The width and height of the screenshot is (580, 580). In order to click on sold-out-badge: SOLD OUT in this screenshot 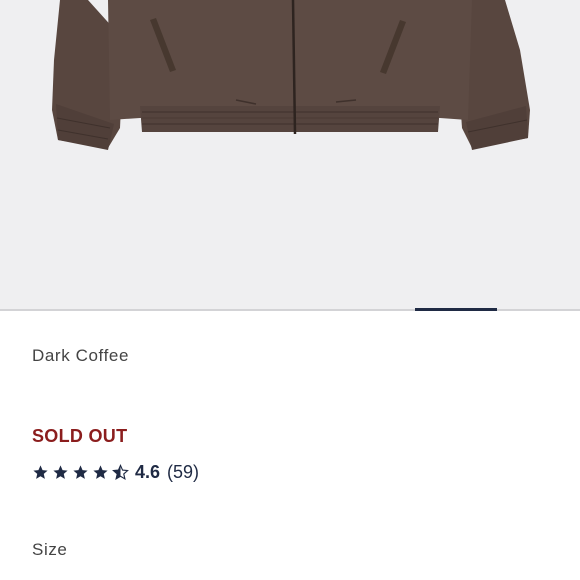, I will do `click(80, 436)`.